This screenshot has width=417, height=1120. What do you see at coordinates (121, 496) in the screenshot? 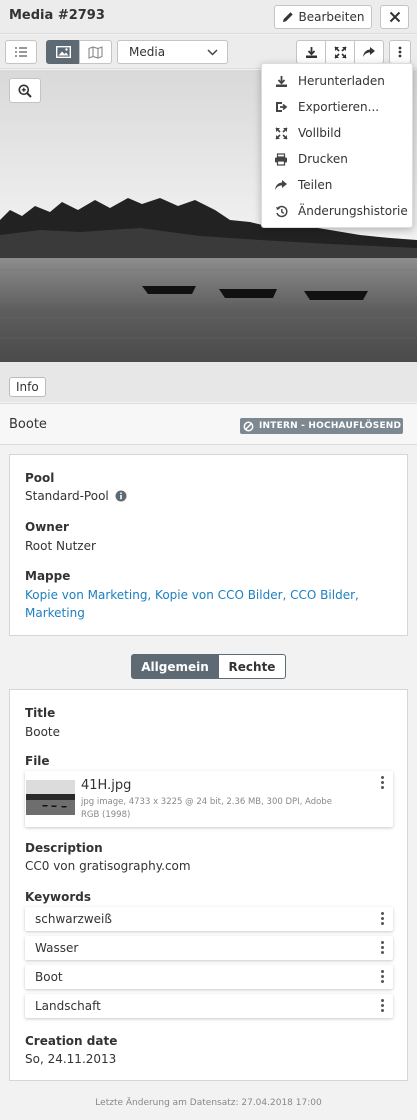
I see `info-icon` at bounding box center [121, 496].